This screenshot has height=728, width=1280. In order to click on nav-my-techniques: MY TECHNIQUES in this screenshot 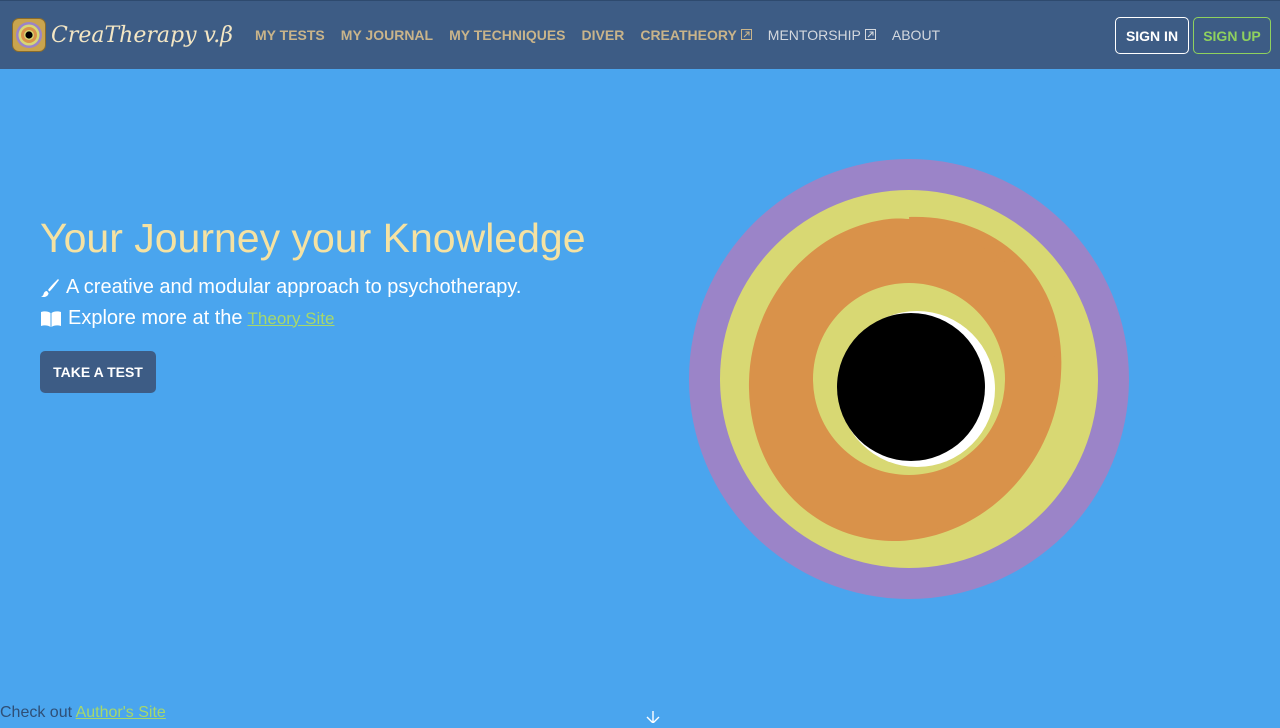, I will do `click(507, 35)`.